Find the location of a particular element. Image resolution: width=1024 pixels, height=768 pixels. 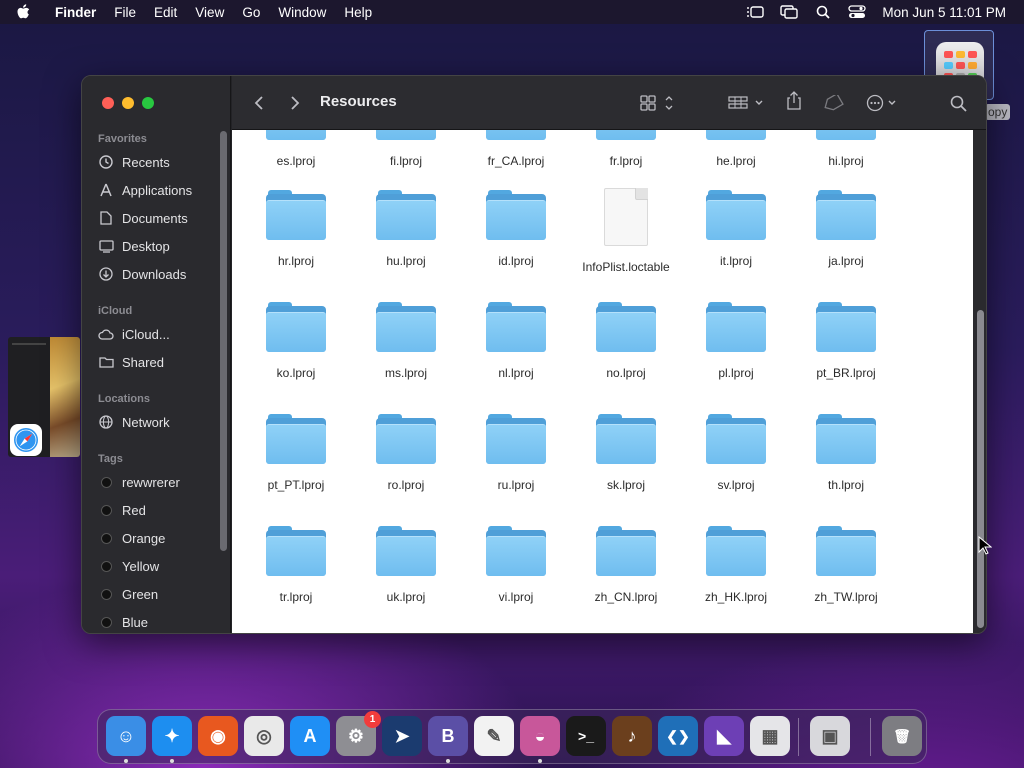

sidebar-item-recents: Recents is located at coordinates (134, 162).